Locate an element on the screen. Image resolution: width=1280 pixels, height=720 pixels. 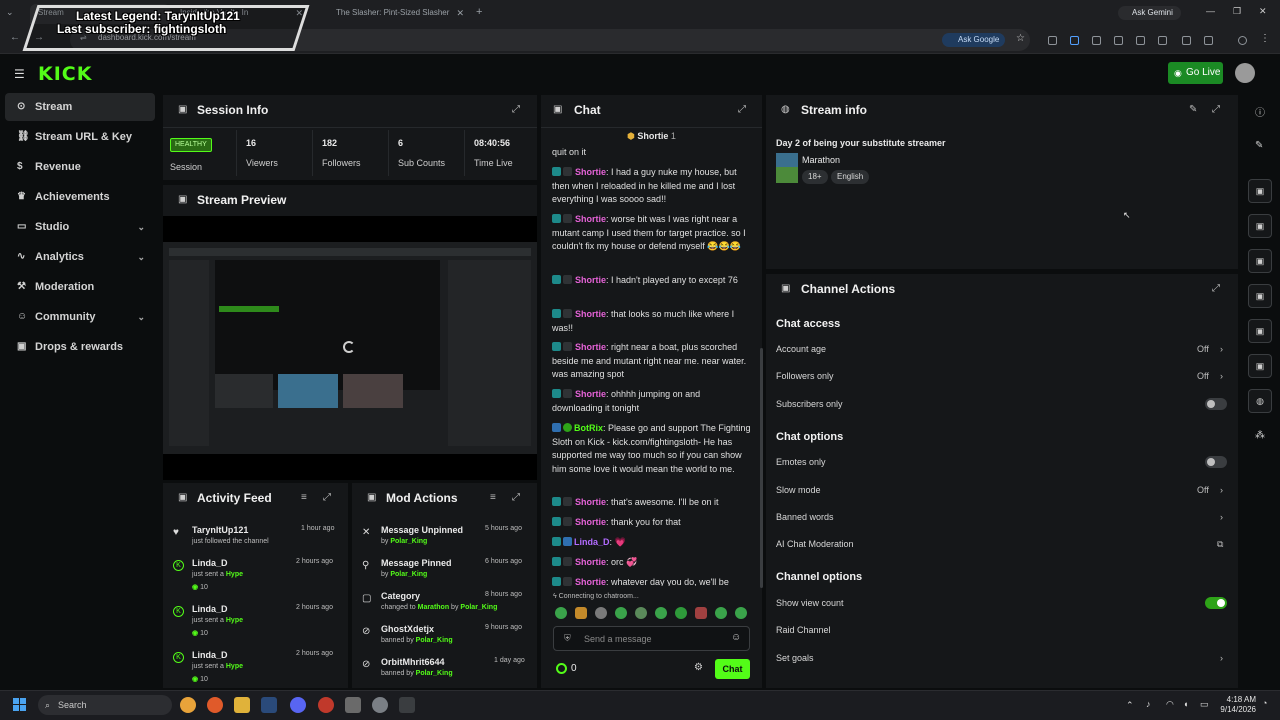
avatar is located at coordinates (1245, 73).